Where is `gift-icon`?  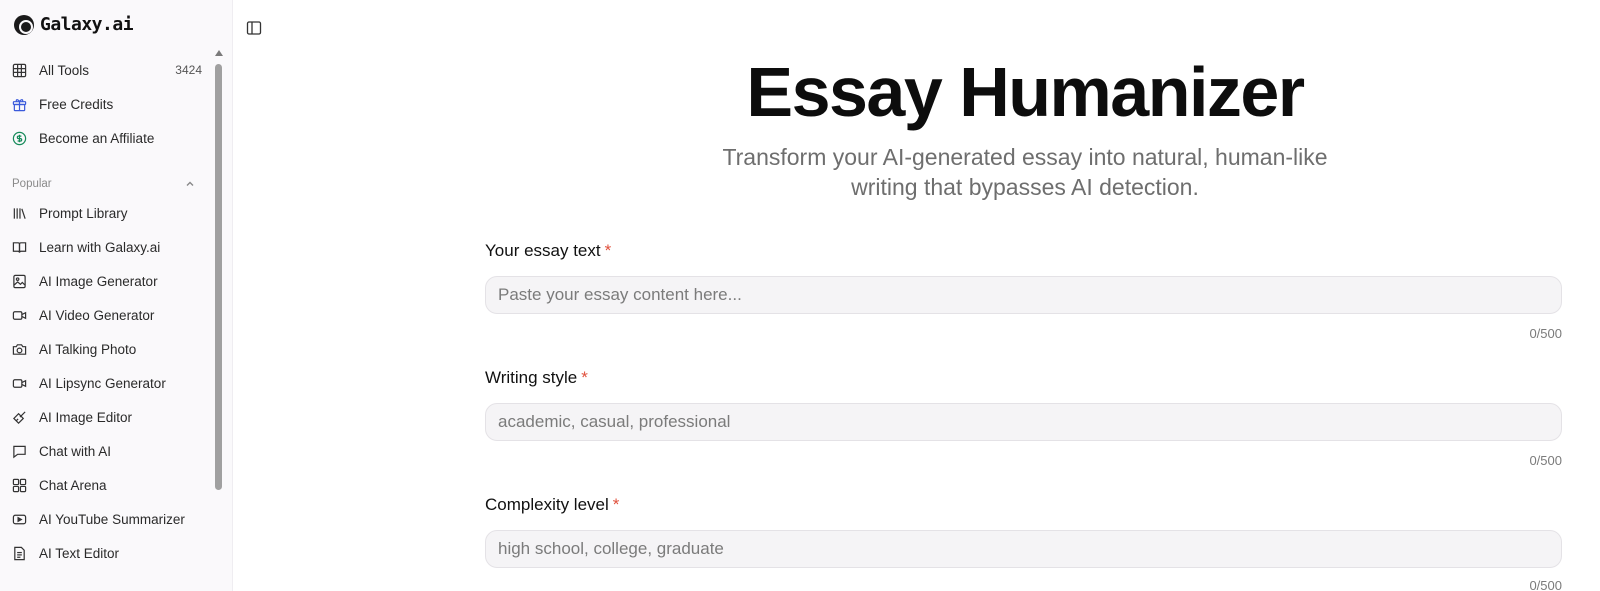 gift-icon is located at coordinates (19, 104).